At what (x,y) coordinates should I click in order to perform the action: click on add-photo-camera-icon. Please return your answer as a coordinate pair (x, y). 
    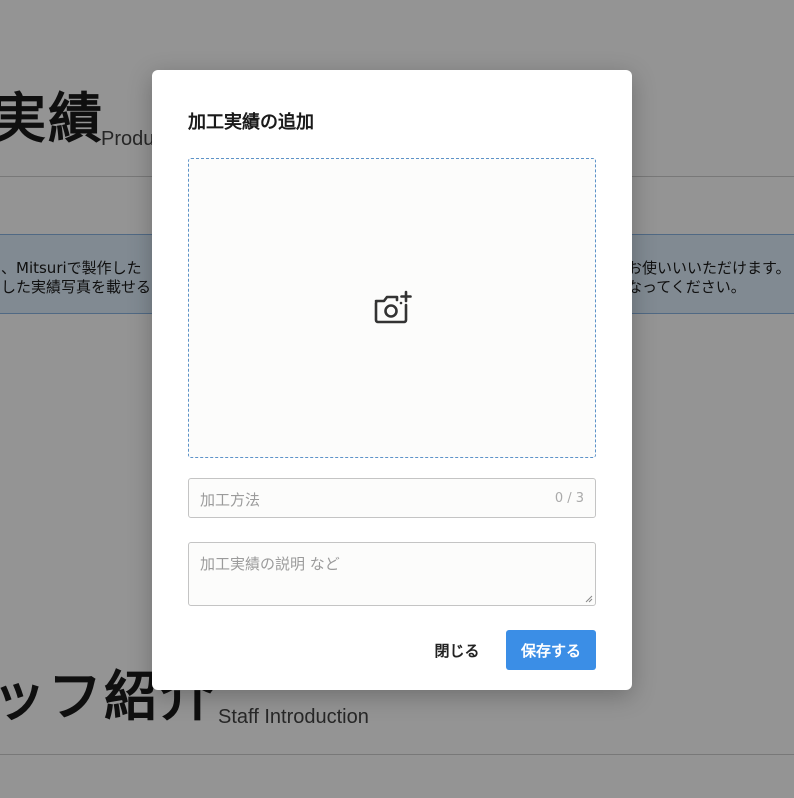
    Looking at the image, I should click on (393, 307).